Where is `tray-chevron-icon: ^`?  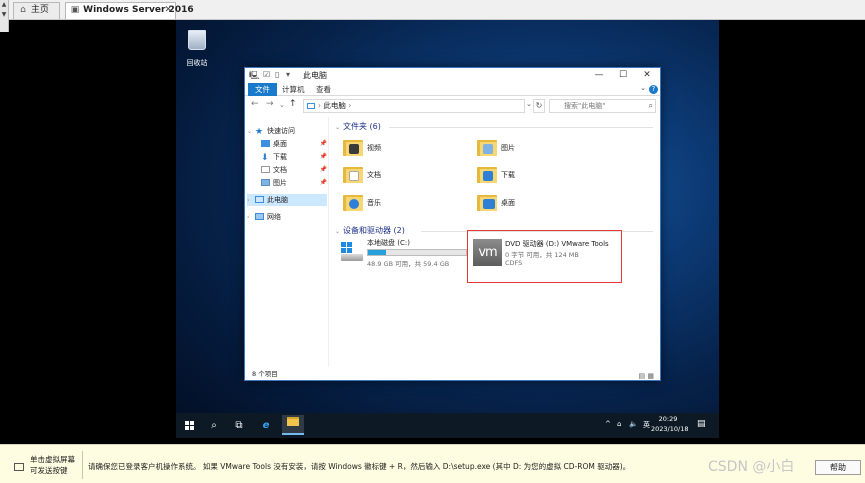
tray-chevron-icon: ^ is located at coordinates (608, 424).